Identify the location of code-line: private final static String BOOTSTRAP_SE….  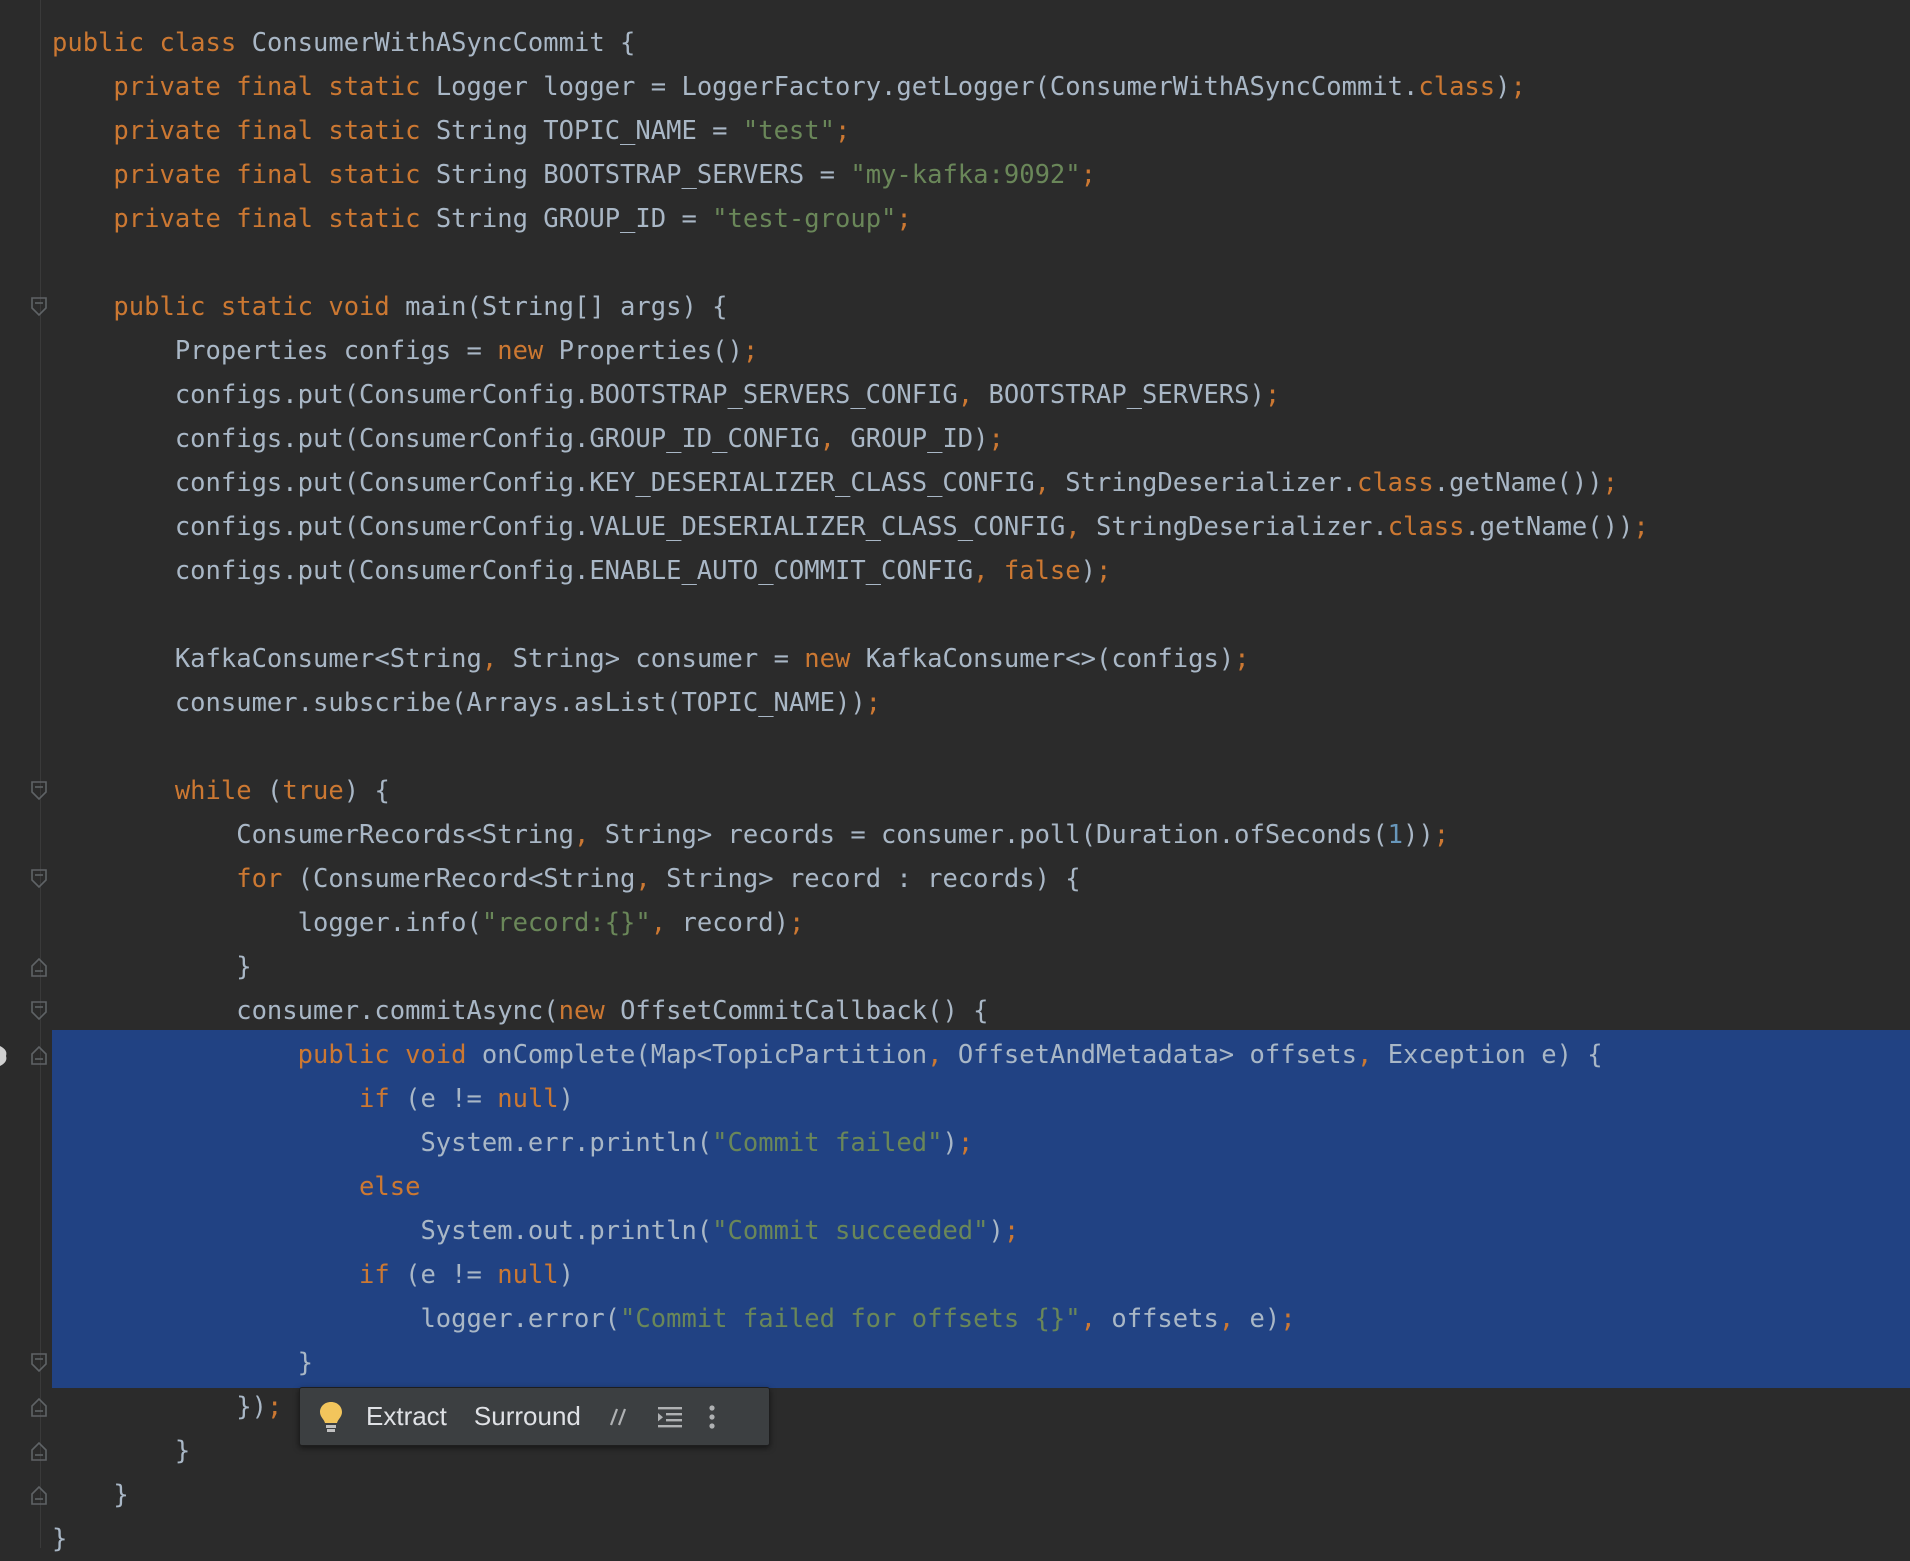
(981, 175).